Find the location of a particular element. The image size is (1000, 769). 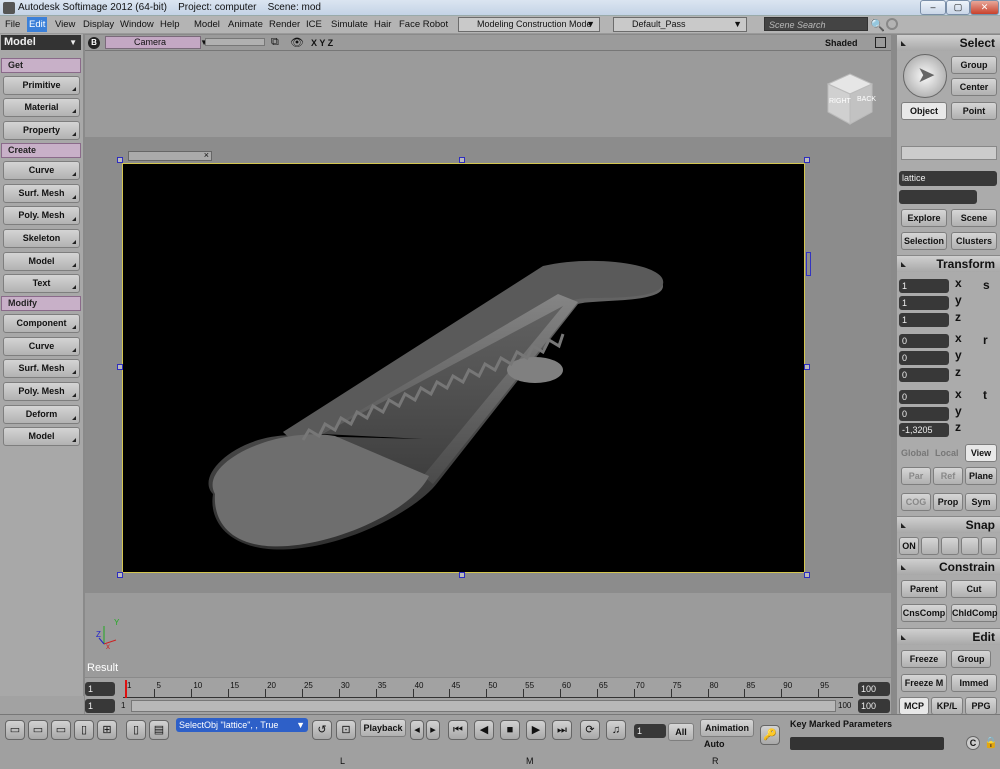

scene-search-input: Scene Search is located at coordinates (816, 24).